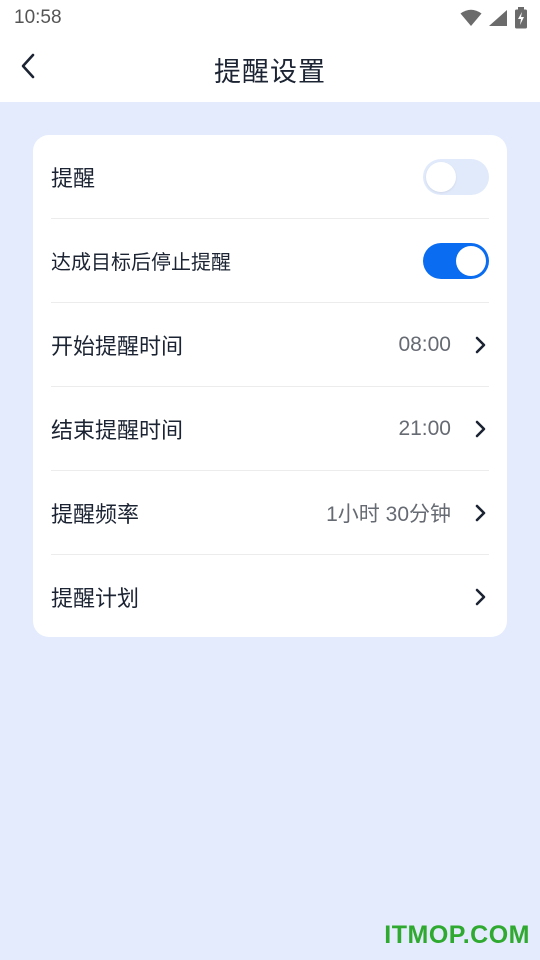 Image resolution: width=540 pixels, height=960 pixels. I want to click on setting-label: 结束提醒时间, so click(117, 431).